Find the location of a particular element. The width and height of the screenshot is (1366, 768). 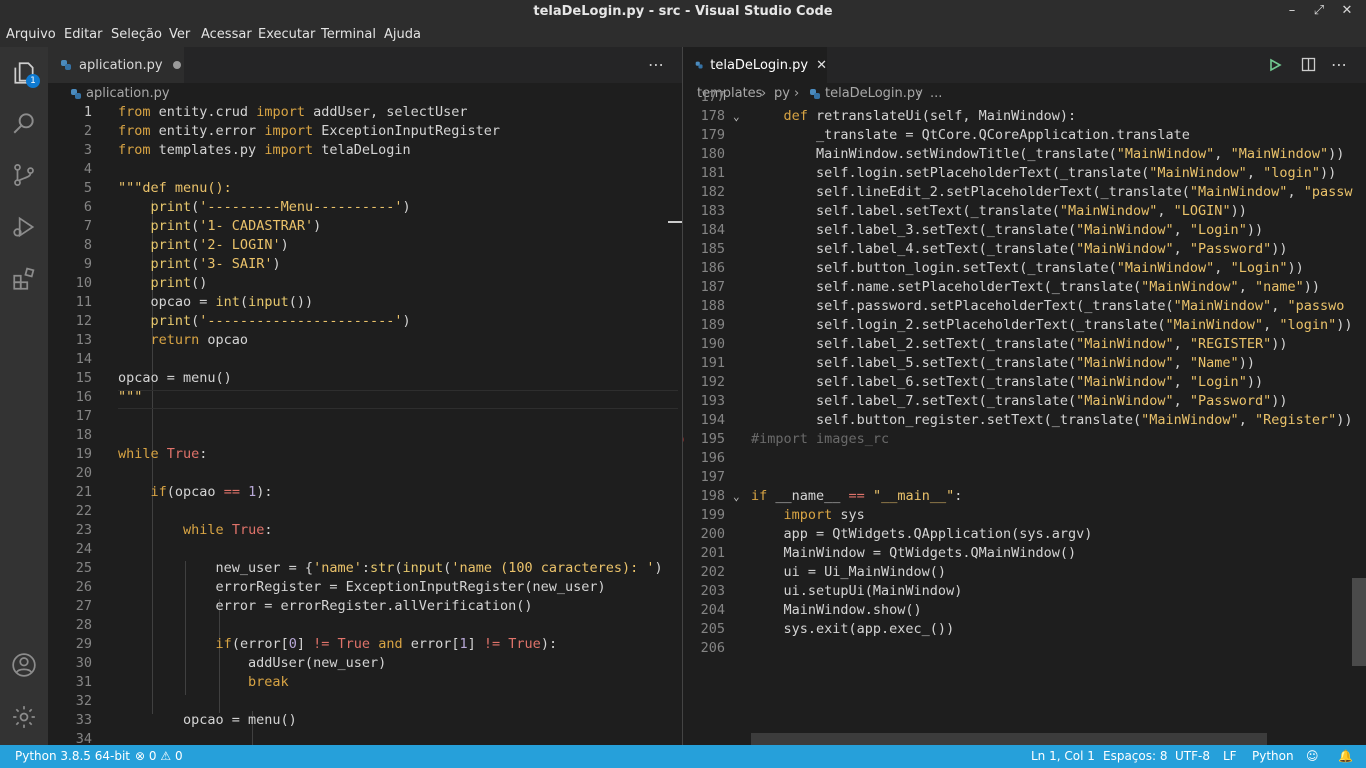

close-tab-icon: ✕ is located at coordinates (821, 65).